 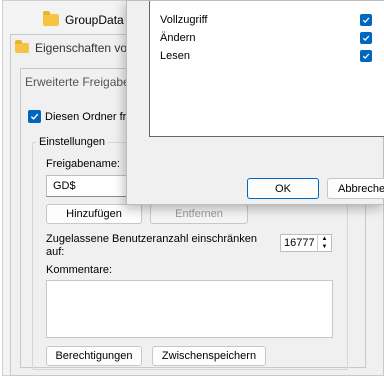 I want to click on cache-button: Zwischenspeichern, so click(x=209, y=356).